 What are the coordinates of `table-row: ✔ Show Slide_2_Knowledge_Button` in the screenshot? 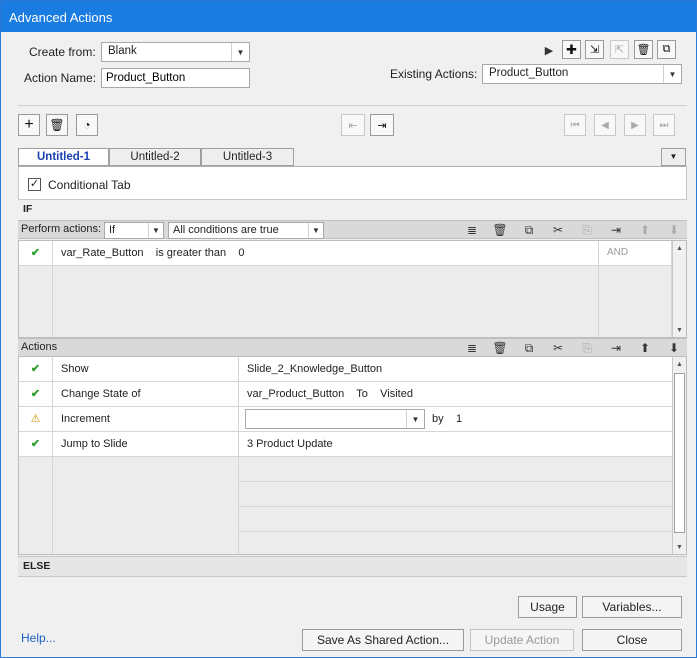 It's located at (345, 369).